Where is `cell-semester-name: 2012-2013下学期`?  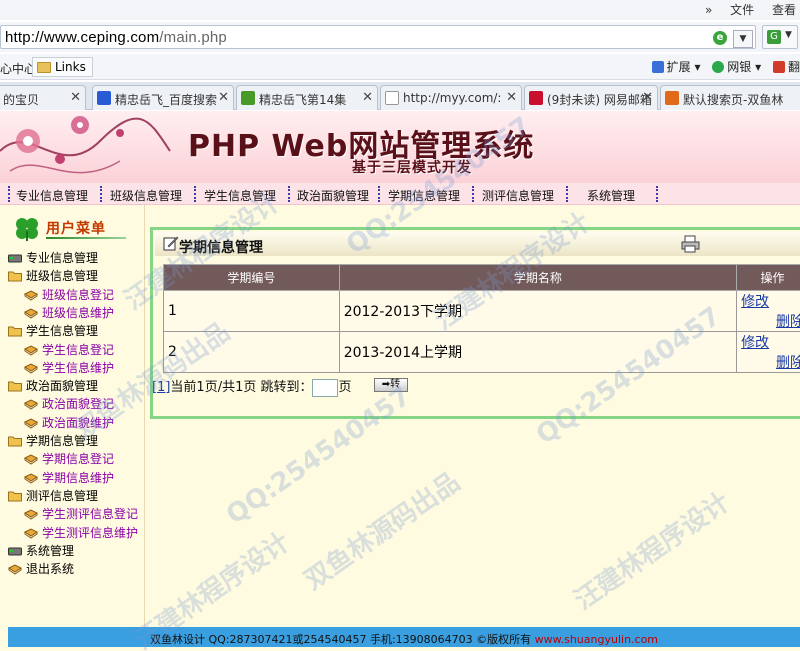
cell-semester-name: 2012-2013下学期 is located at coordinates (538, 311).